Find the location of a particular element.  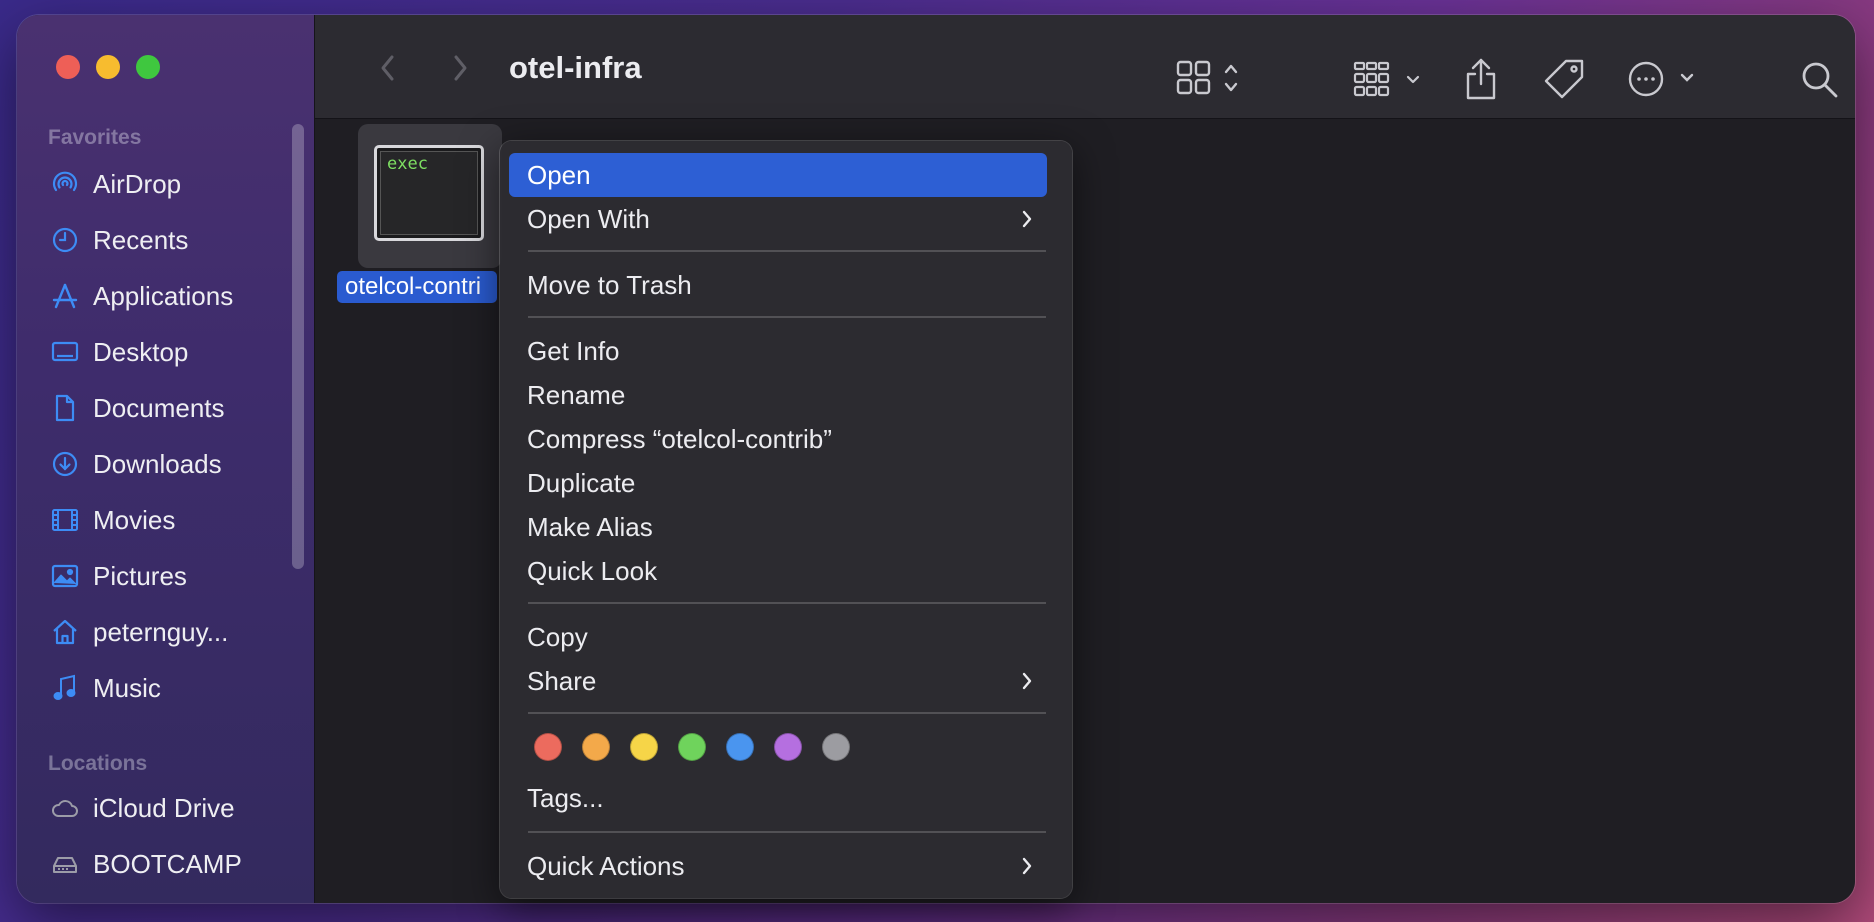

sidebar-item-desktop: Desktop is located at coordinates (173, 352).